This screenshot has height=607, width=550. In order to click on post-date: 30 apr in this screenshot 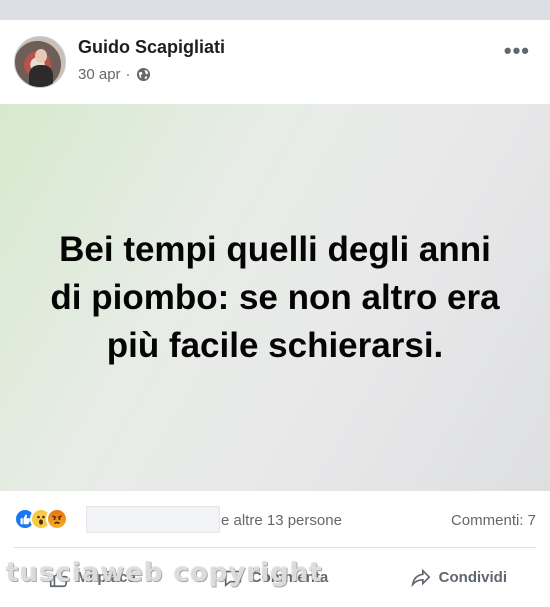, I will do `click(99, 74)`.